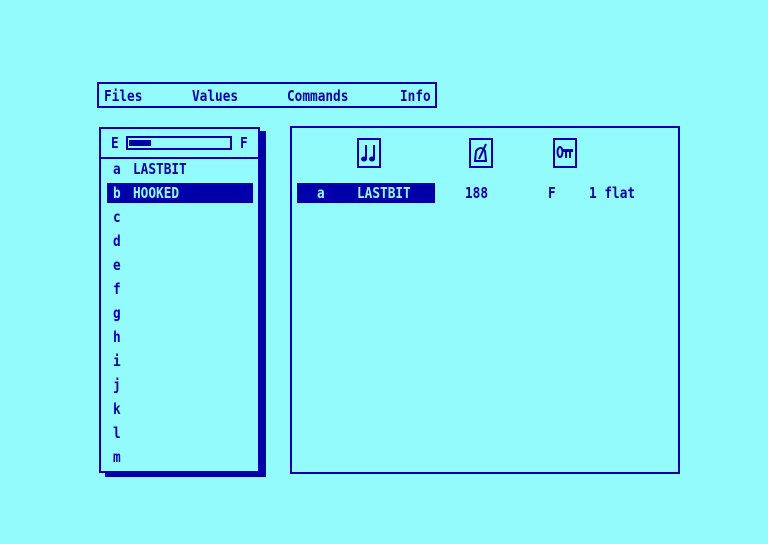 The height and width of the screenshot is (544, 768). I want to click on file-slot-letter: m, so click(117, 457).